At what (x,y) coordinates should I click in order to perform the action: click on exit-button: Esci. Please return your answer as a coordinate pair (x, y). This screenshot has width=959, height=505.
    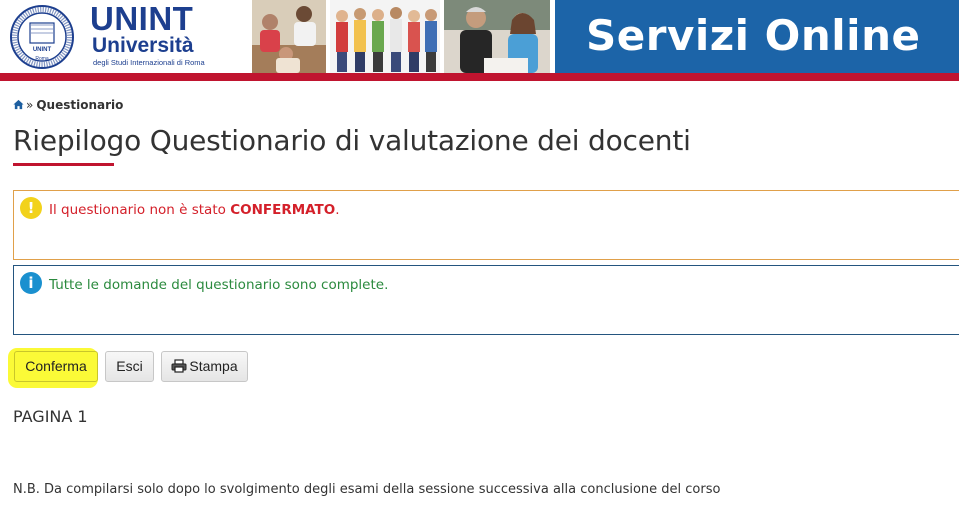
    Looking at the image, I should click on (129, 366).